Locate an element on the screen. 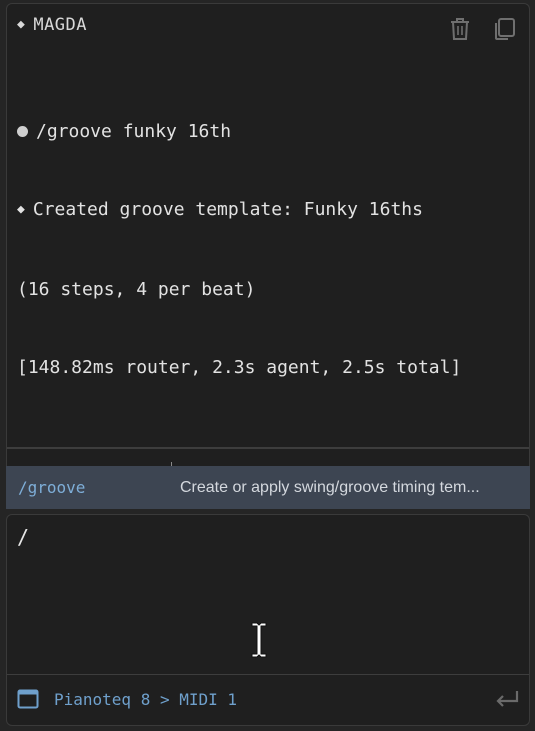  input-footer: Pianoteq 8 > MIDI 1 is located at coordinates (268, 700).